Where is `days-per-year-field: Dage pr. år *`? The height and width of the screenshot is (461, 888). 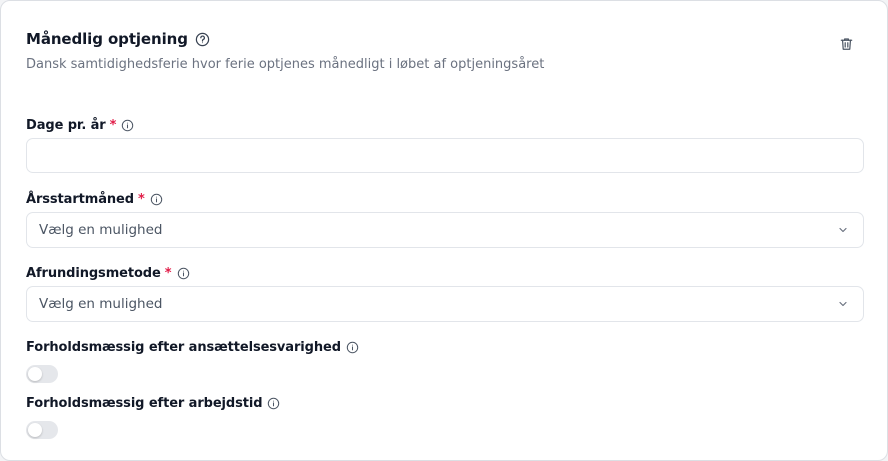 days-per-year-field: Dage pr. år * is located at coordinates (445, 144).